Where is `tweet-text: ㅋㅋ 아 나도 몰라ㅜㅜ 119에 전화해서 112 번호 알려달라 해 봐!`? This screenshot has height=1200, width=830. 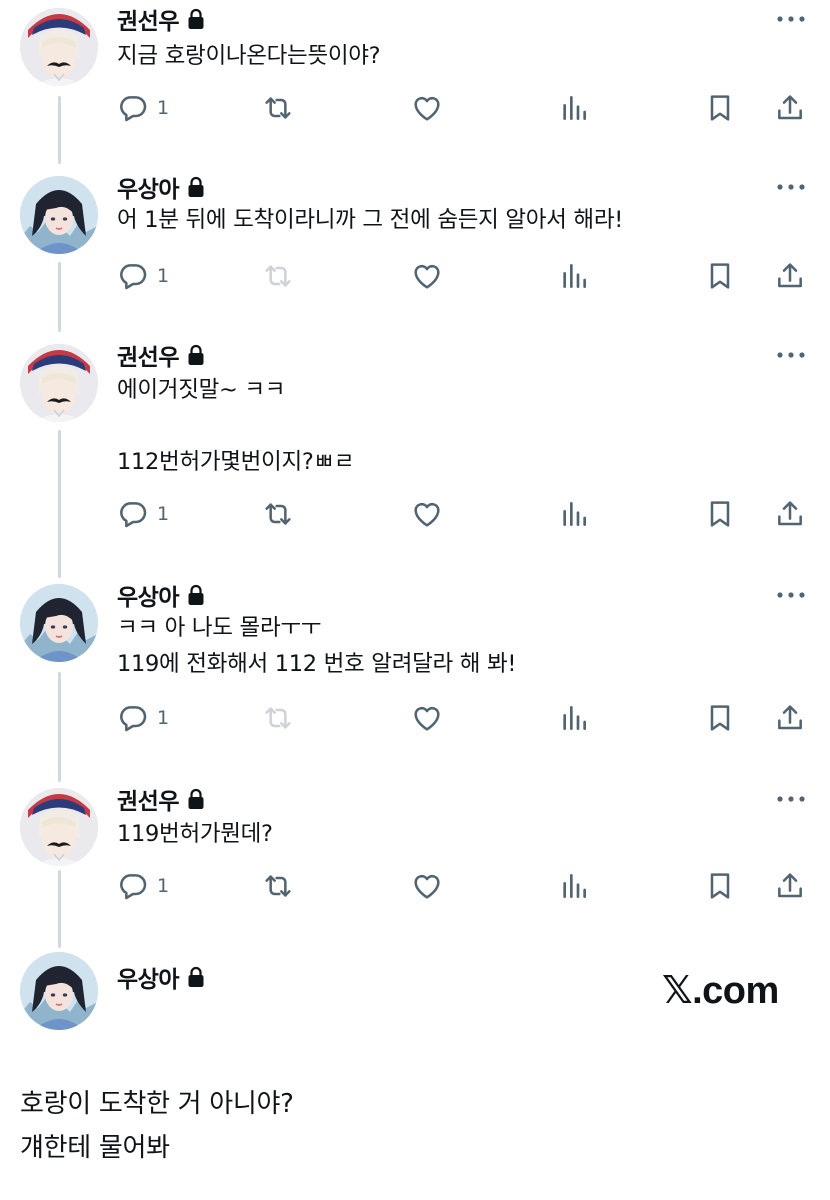 tweet-text: ㅋㅋ 아 나도 몰라ㅜㅜ 119에 전화해서 112 번호 알려달라 해 봐! is located at coordinates (317, 646).